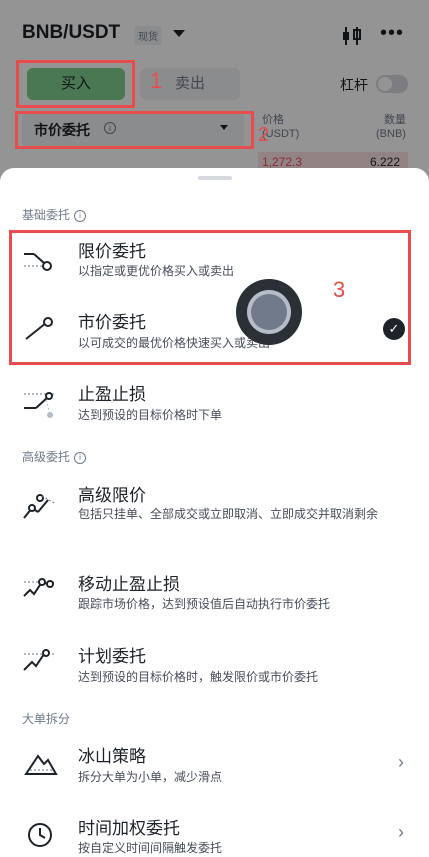 This screenshot has width=429, height=857. I want to click on option-title: 市价委托, so click(112, 322).